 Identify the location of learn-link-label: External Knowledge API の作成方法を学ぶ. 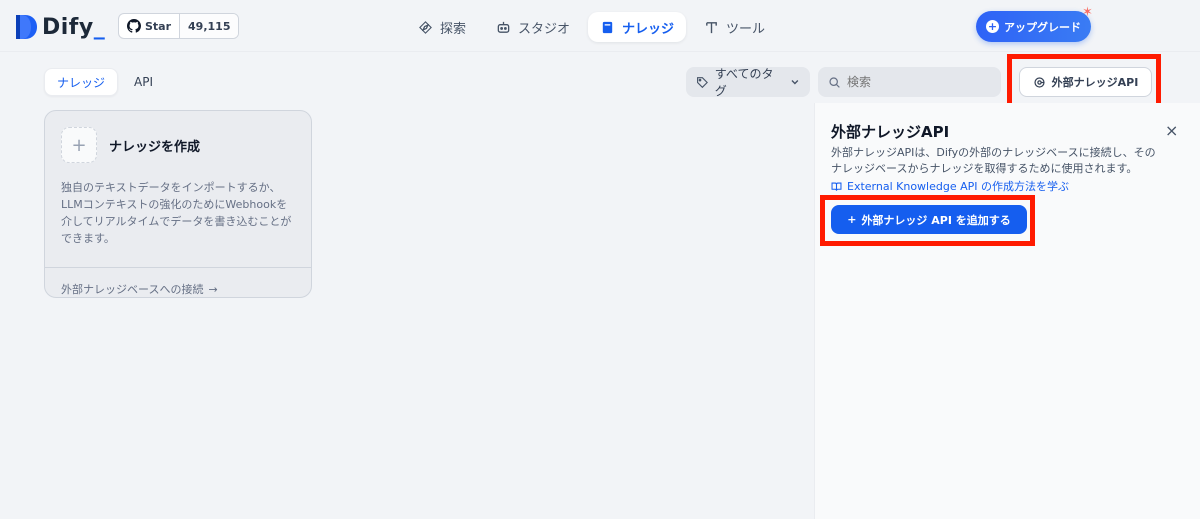
(958, 186).